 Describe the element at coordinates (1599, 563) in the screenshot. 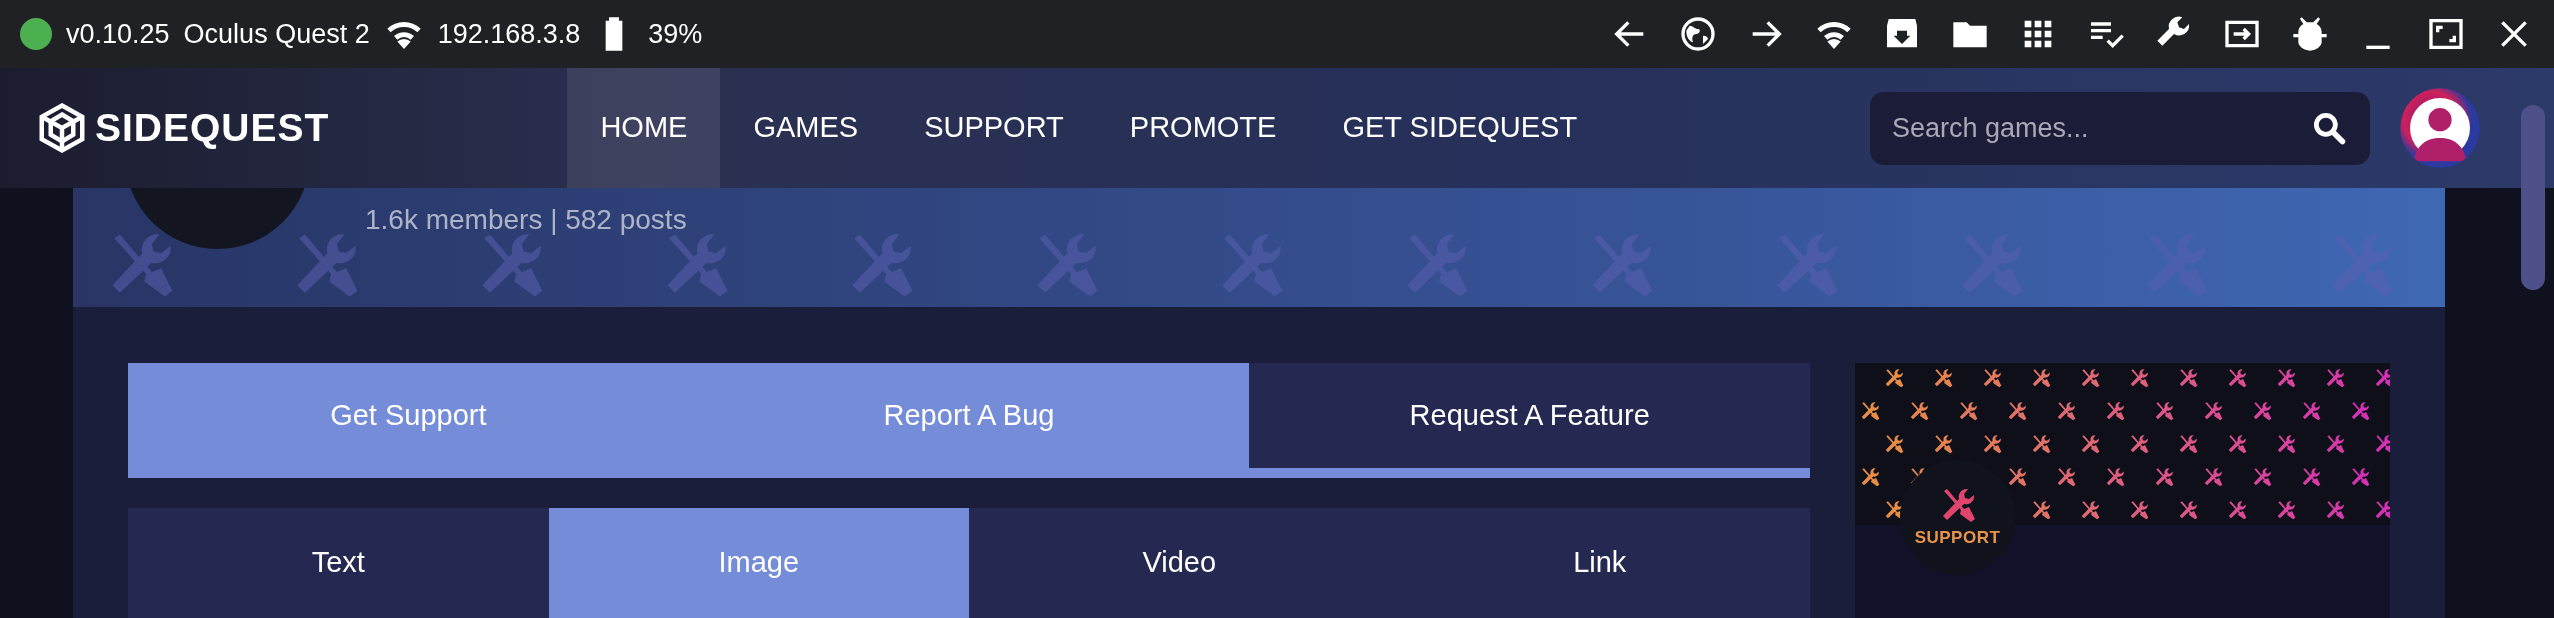

I see `tab: Link` at that location.